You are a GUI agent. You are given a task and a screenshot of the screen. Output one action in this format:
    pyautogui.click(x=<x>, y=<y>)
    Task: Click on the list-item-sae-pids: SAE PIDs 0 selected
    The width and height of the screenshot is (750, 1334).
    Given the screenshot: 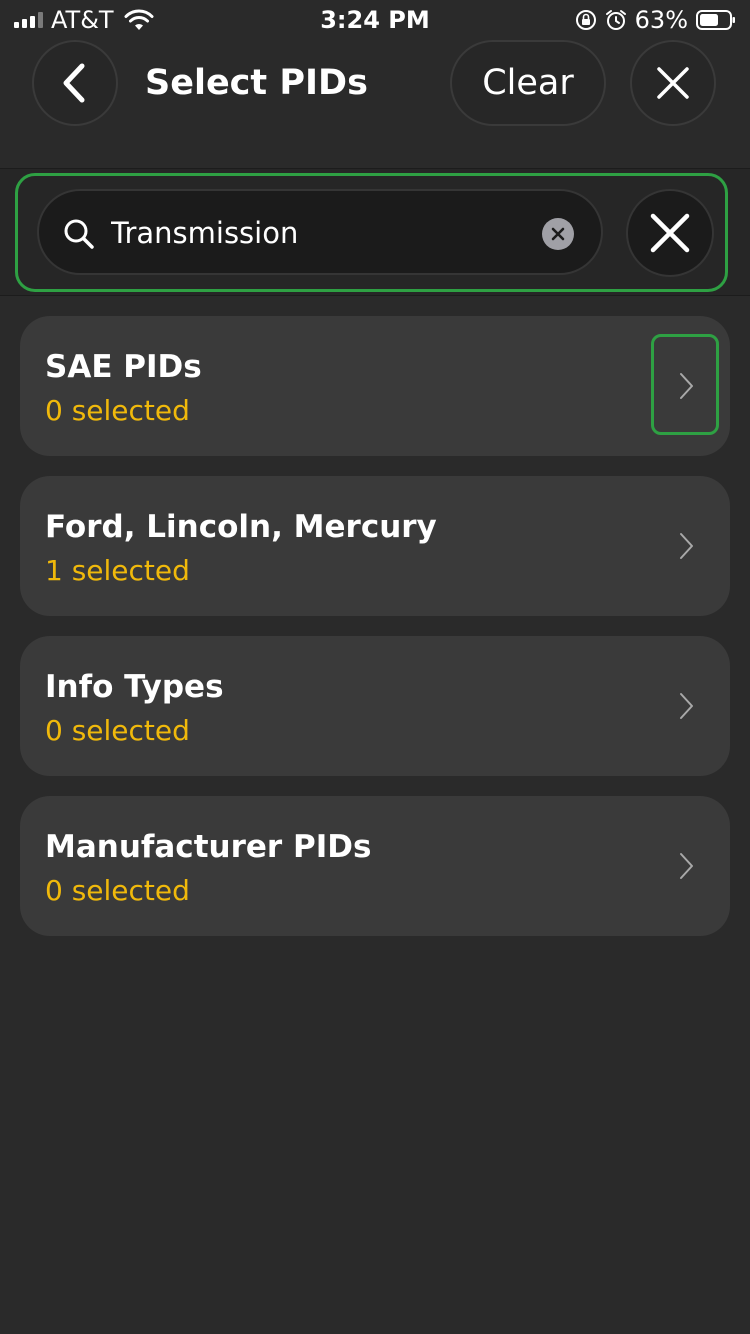 What is the action you would take?
    pyautogui.click(x=375, y=386)
    